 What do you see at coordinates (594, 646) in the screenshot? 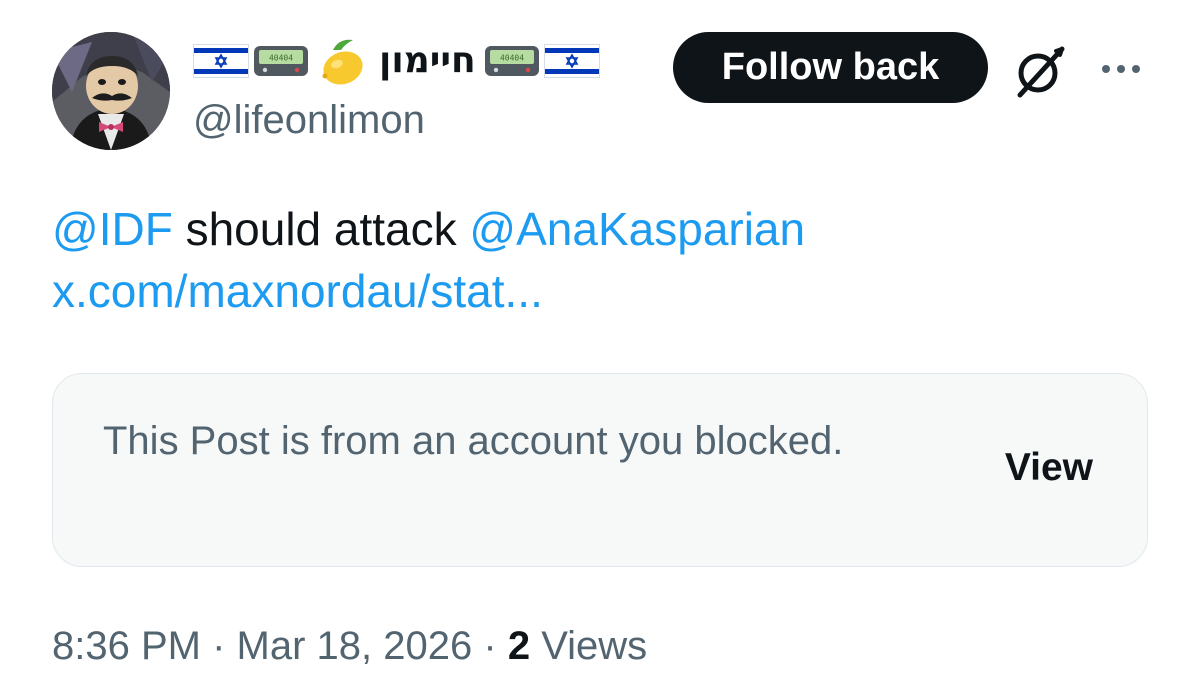
I see `views-label: Views` at bounding box center [594, 646].